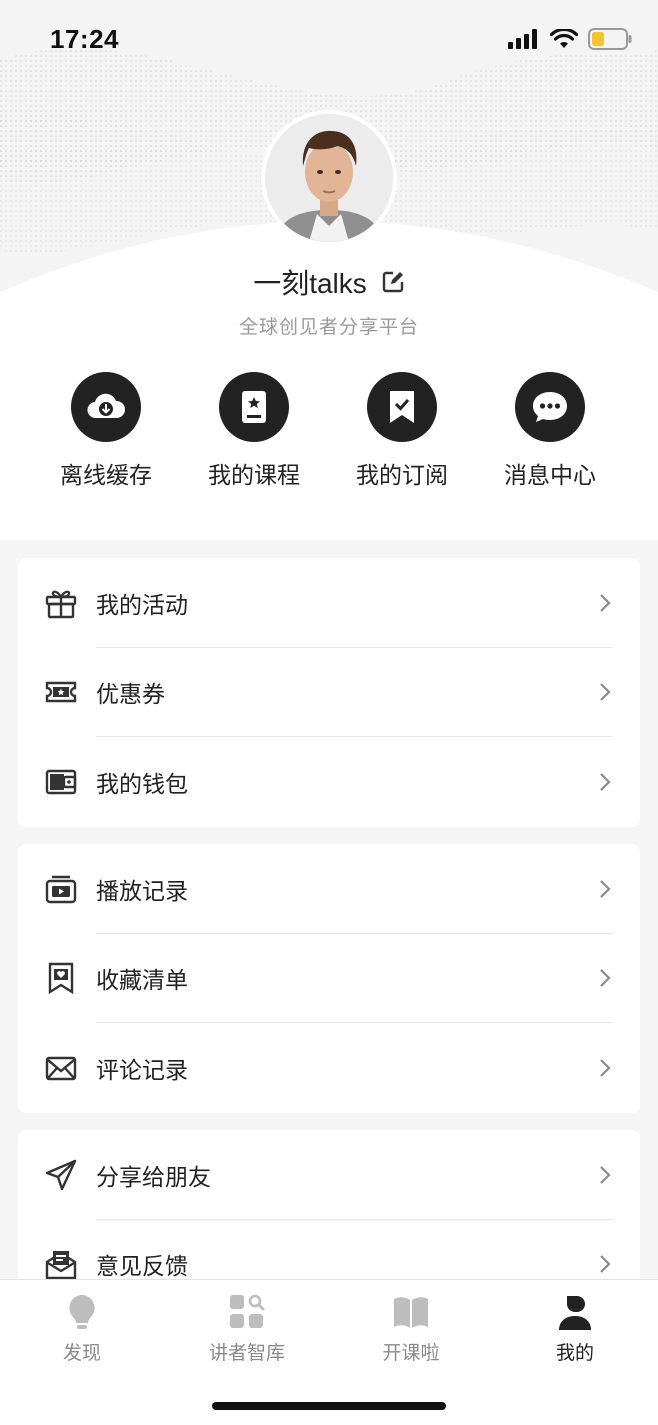 This screenshot has width=658, height=1425. Describe the element at coordinates (246, 1353) in the screenshot. I see `tab-label: 讲者智库` at that location.